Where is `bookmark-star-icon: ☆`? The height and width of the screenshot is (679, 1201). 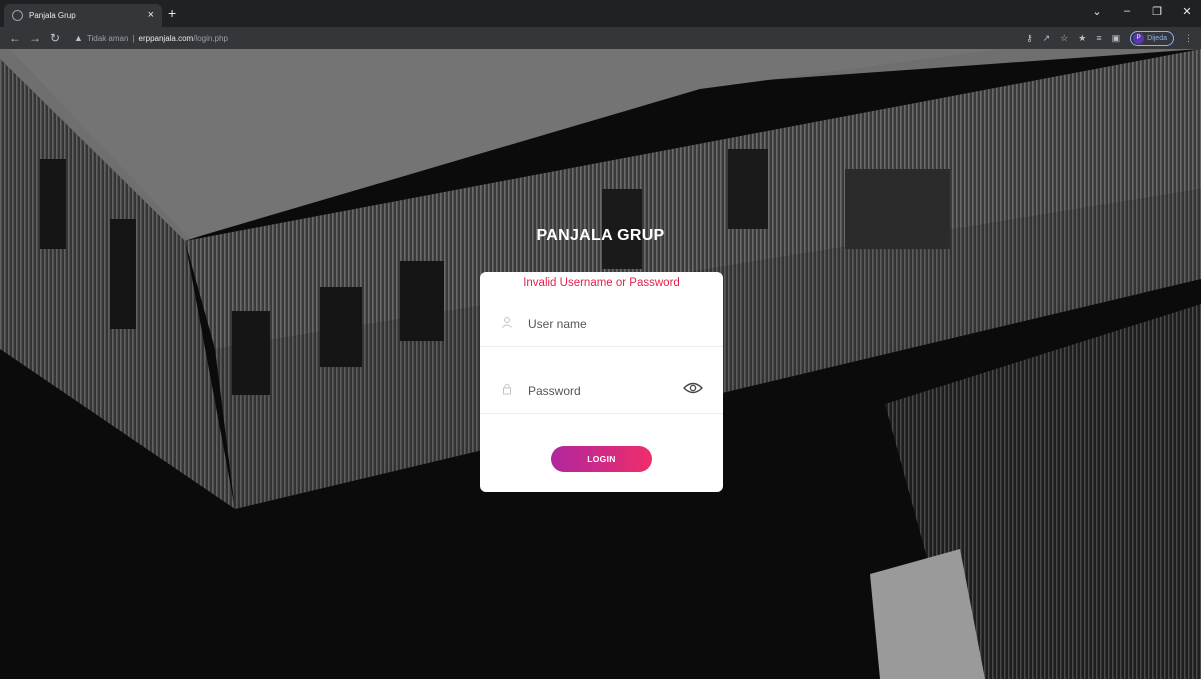 bookmark-star-icon: ☆ is located at coordinates (1064, 38).